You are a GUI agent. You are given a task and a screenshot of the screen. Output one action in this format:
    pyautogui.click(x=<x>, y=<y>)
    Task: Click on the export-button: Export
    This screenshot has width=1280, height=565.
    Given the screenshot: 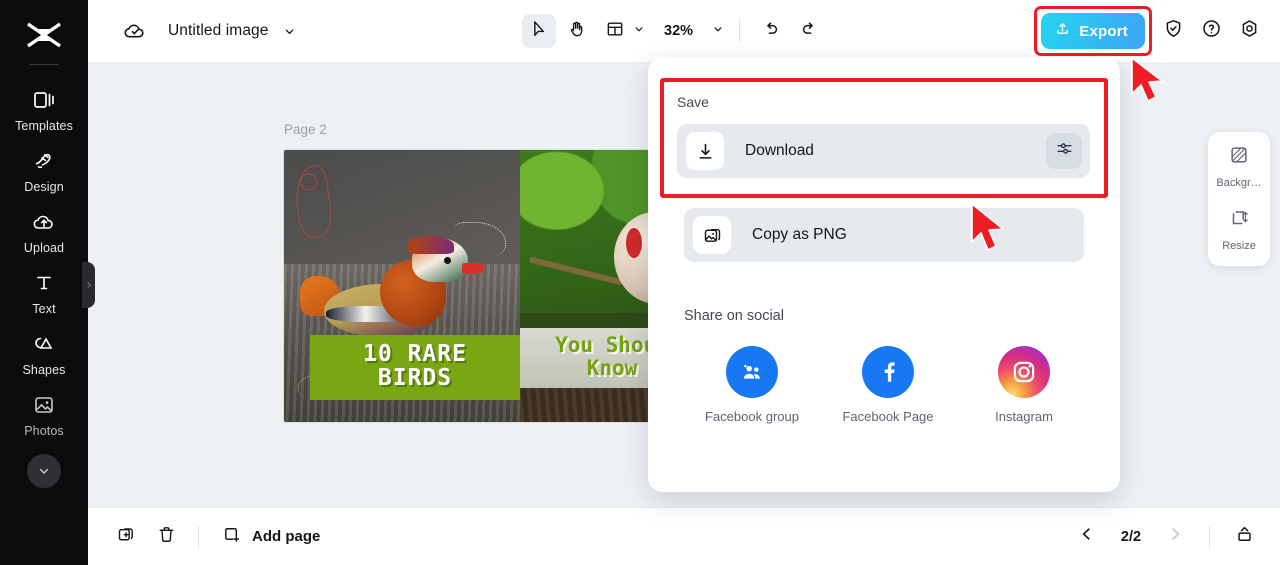 What is the action you would take?
    pyautogui.click(x=1093, y=31)
    